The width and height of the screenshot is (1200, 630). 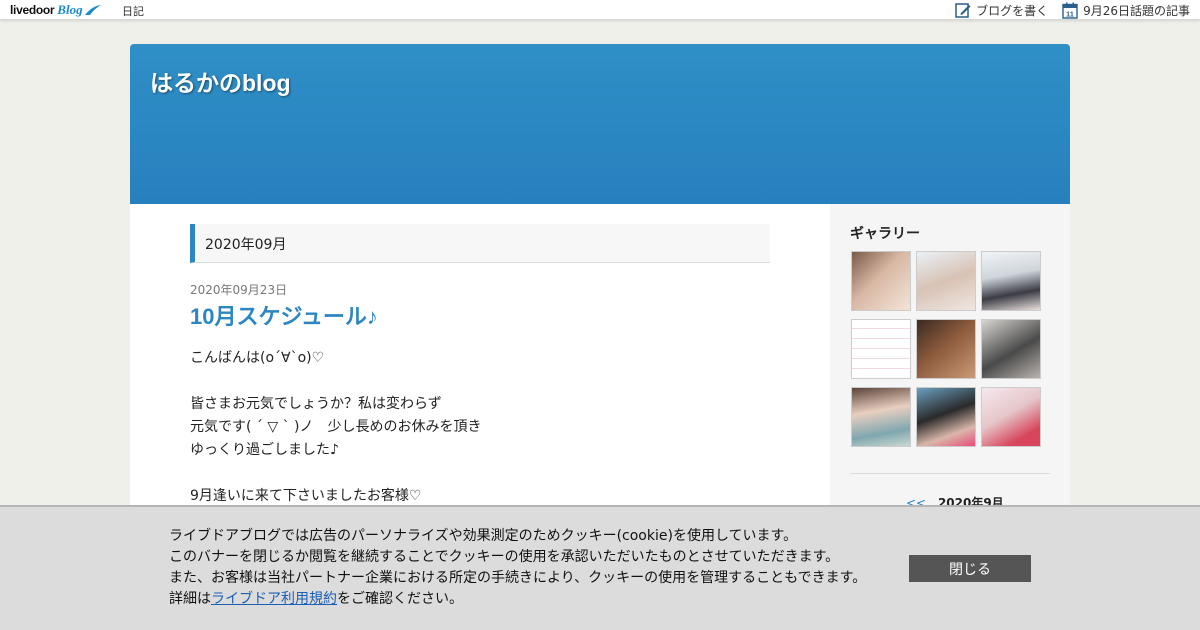 What do you see at coordinates (970, 568) in the screenshot?
I see `close-banner-button: 閉じる` at bounding box center [970, 568].